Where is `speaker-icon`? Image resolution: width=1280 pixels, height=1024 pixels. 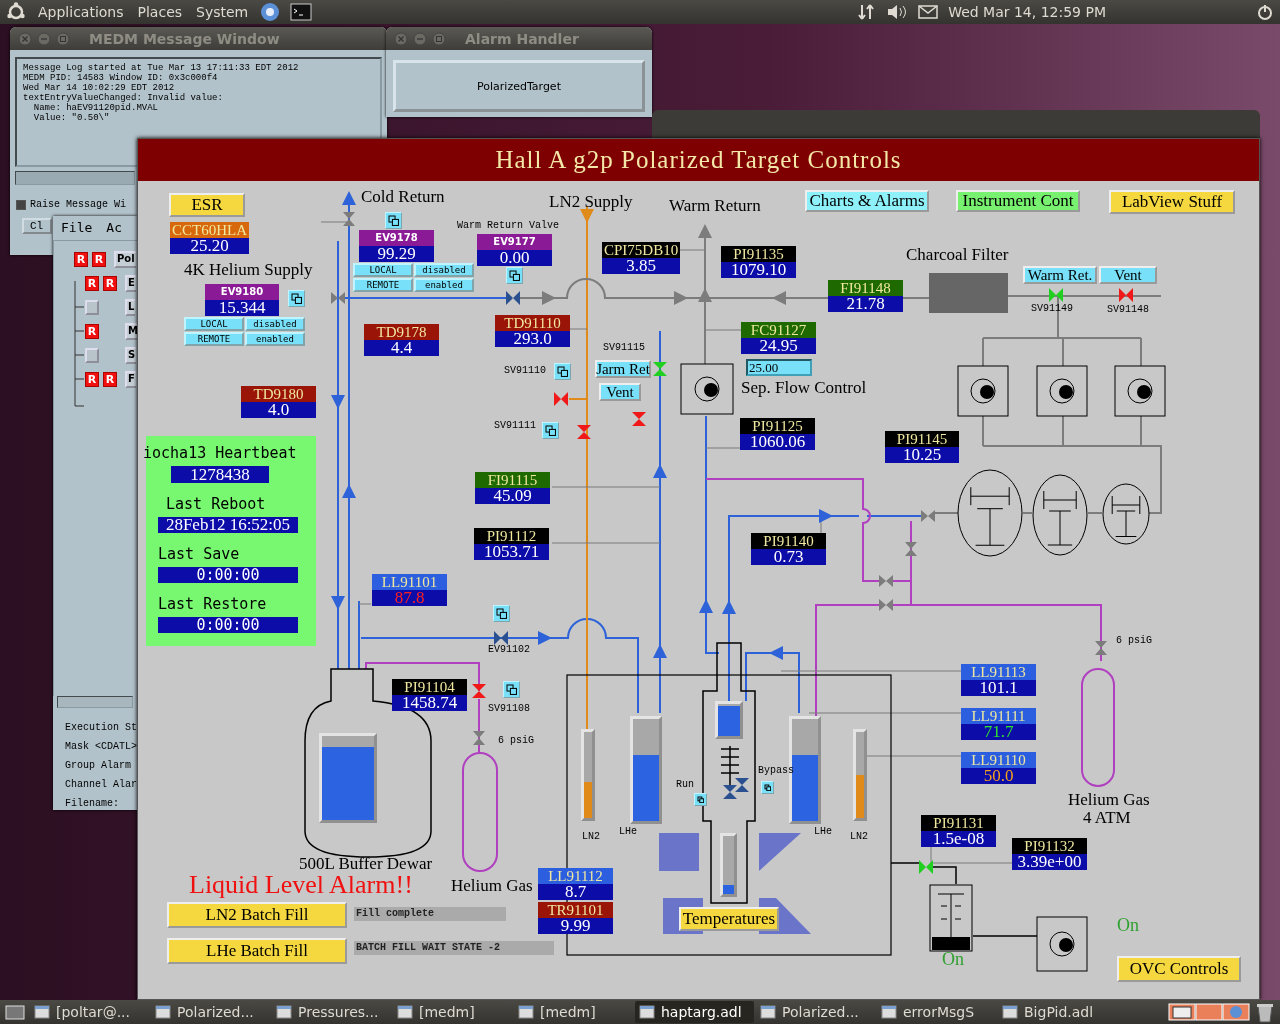 speaker-icon is located at coordinates (897, 12).